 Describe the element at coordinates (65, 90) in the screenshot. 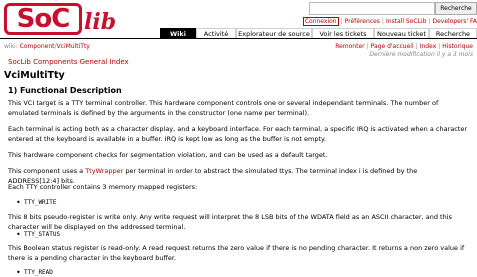

I see `section-title: 1) Functional Description` at that location.